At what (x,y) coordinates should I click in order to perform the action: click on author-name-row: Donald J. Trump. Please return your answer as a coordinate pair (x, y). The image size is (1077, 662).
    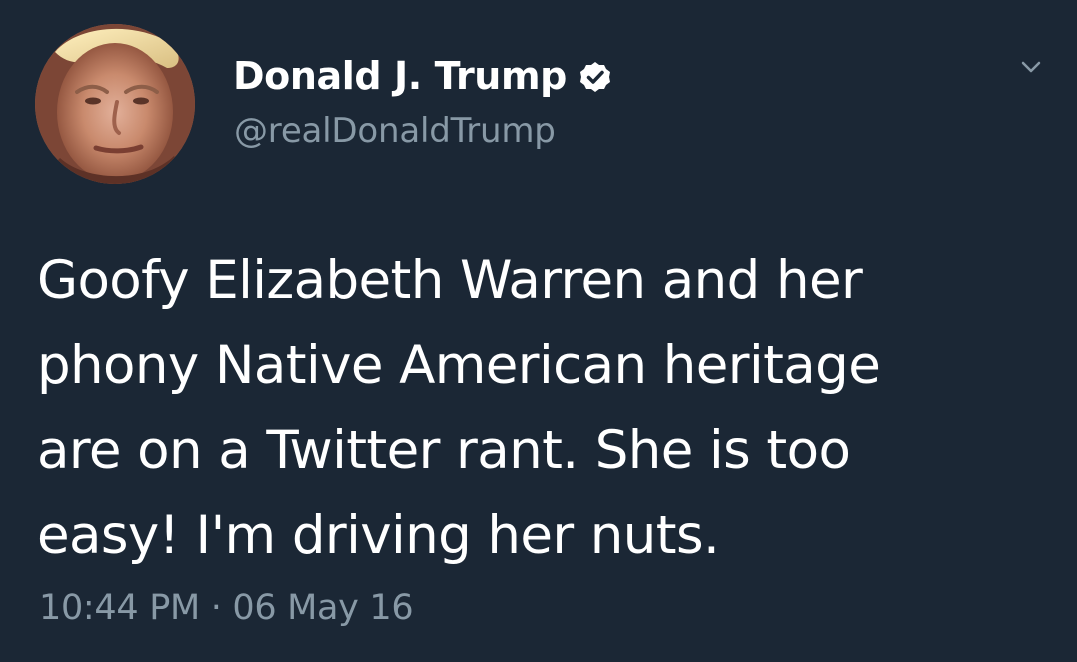
    Looking at the image, I should click on (422, 76).